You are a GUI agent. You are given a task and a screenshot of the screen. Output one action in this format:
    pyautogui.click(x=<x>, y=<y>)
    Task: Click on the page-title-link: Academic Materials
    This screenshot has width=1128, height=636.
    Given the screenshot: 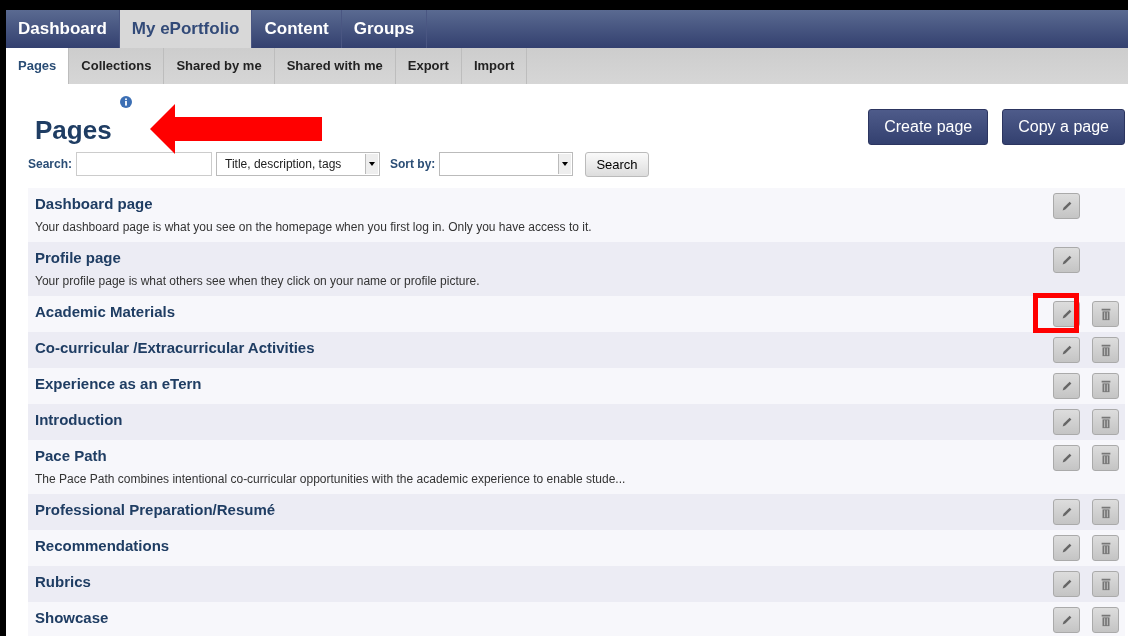 What is the action you would take?
    pyautogui.click(x=105, y=312)
    